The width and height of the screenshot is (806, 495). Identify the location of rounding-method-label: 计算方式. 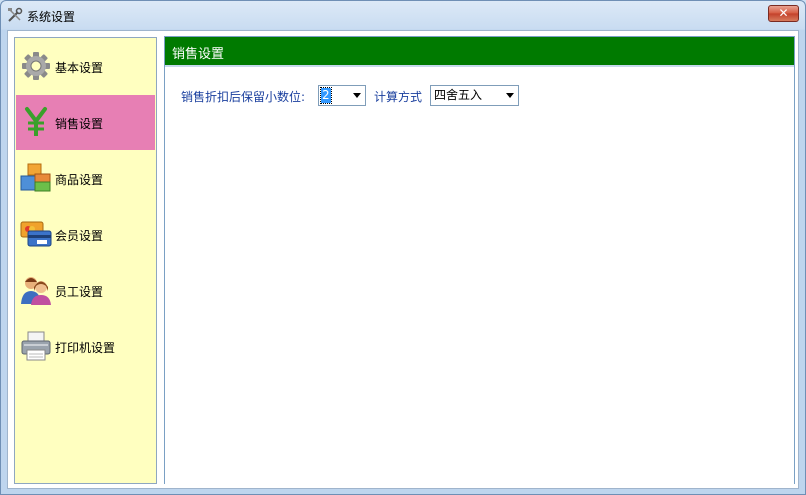
(398, 97).